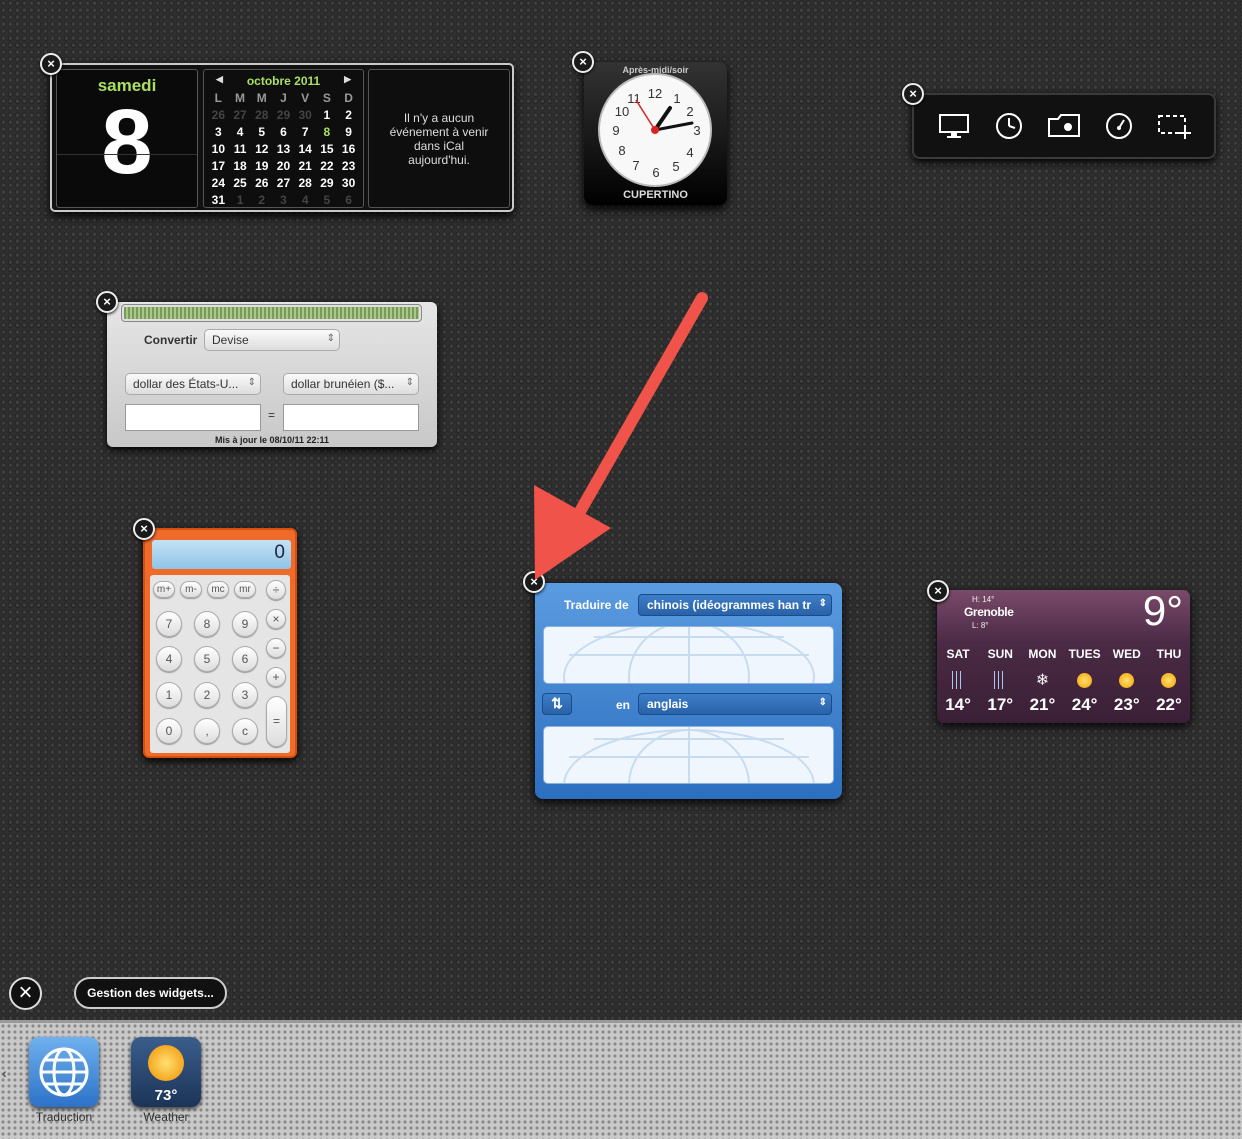  I want to click on forecast-day: TUES 24°, so click(1085, 681).